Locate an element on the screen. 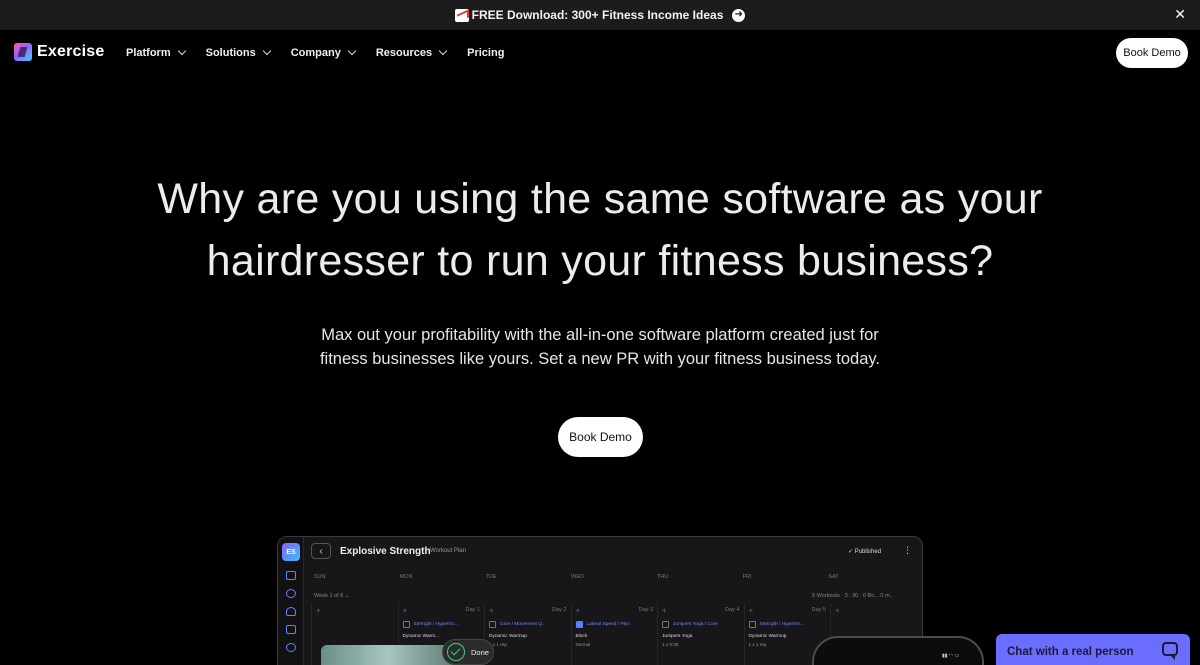  chat-widget-button: Chat with a real person is located at coordinates (1093, 649).